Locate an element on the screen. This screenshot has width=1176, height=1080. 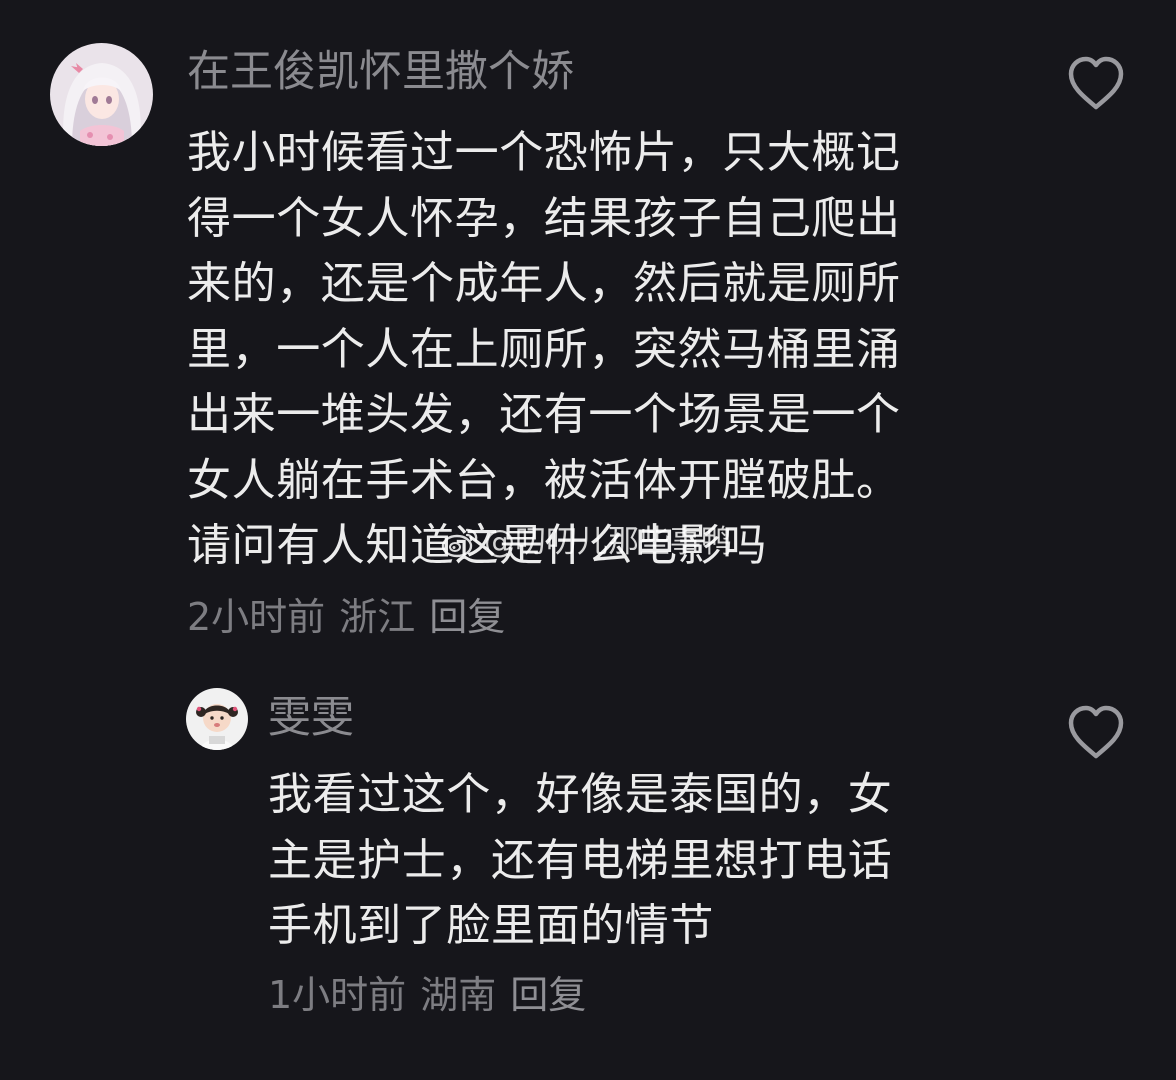
comment-text-line: 里，一个人在上厕所，突然马桶里涌 is located at coordinates (544, 349).